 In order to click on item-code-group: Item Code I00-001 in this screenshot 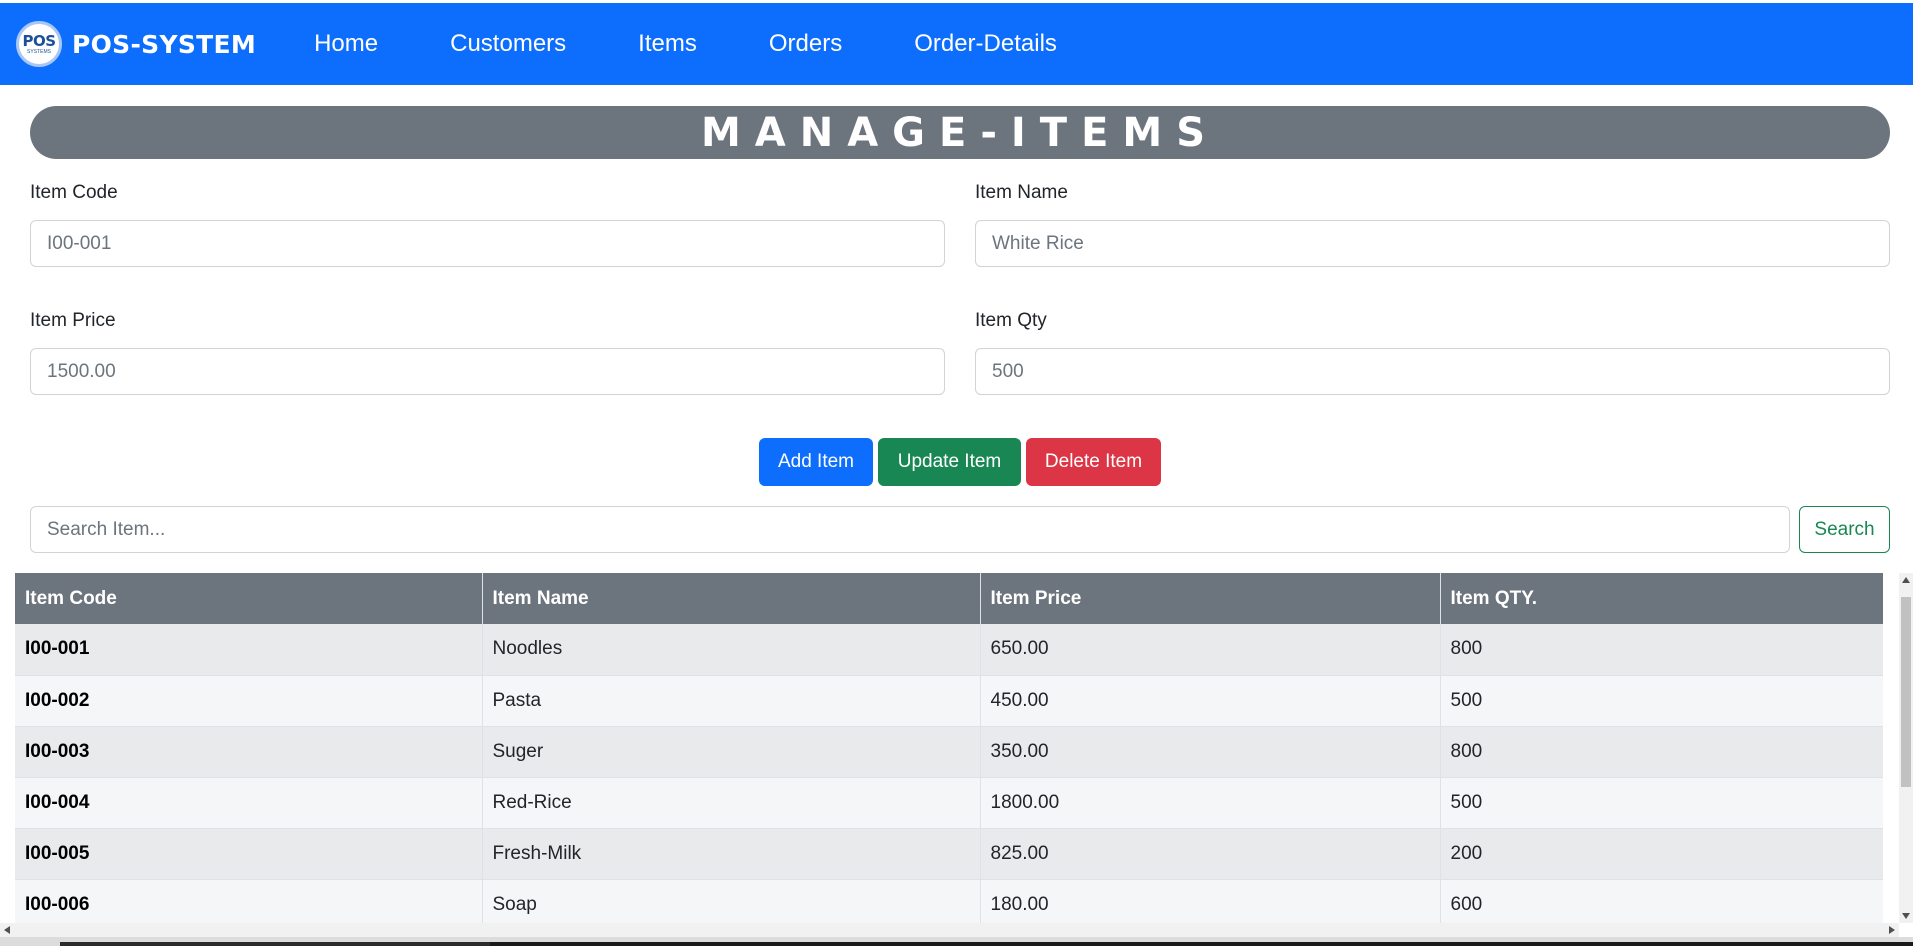, I will do `click(487, 224)`.